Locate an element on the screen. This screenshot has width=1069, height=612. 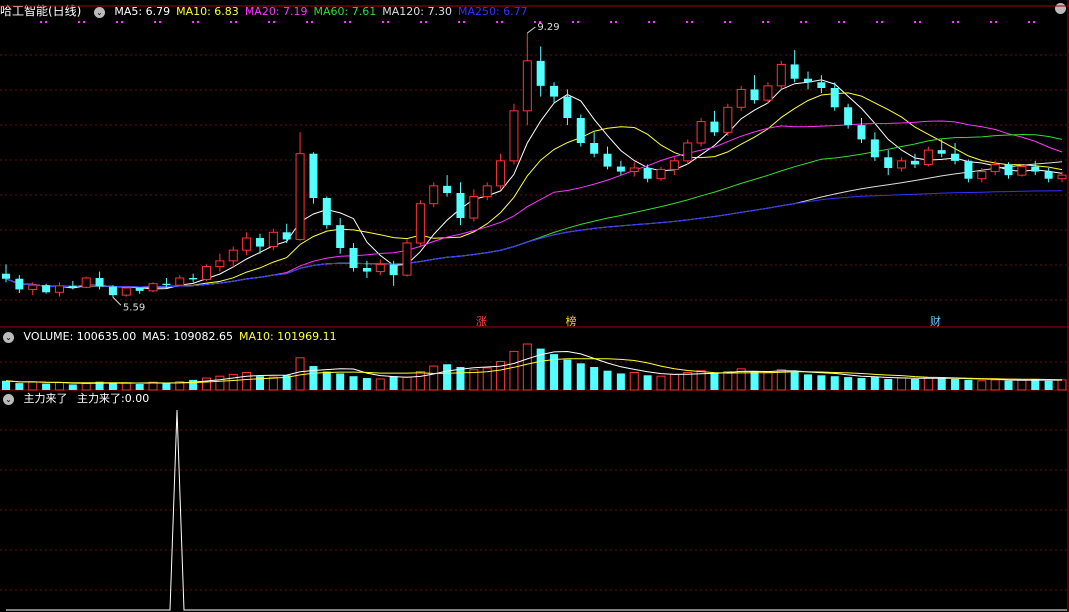
event-marker: 涨 is located at coordinates (481, 321).